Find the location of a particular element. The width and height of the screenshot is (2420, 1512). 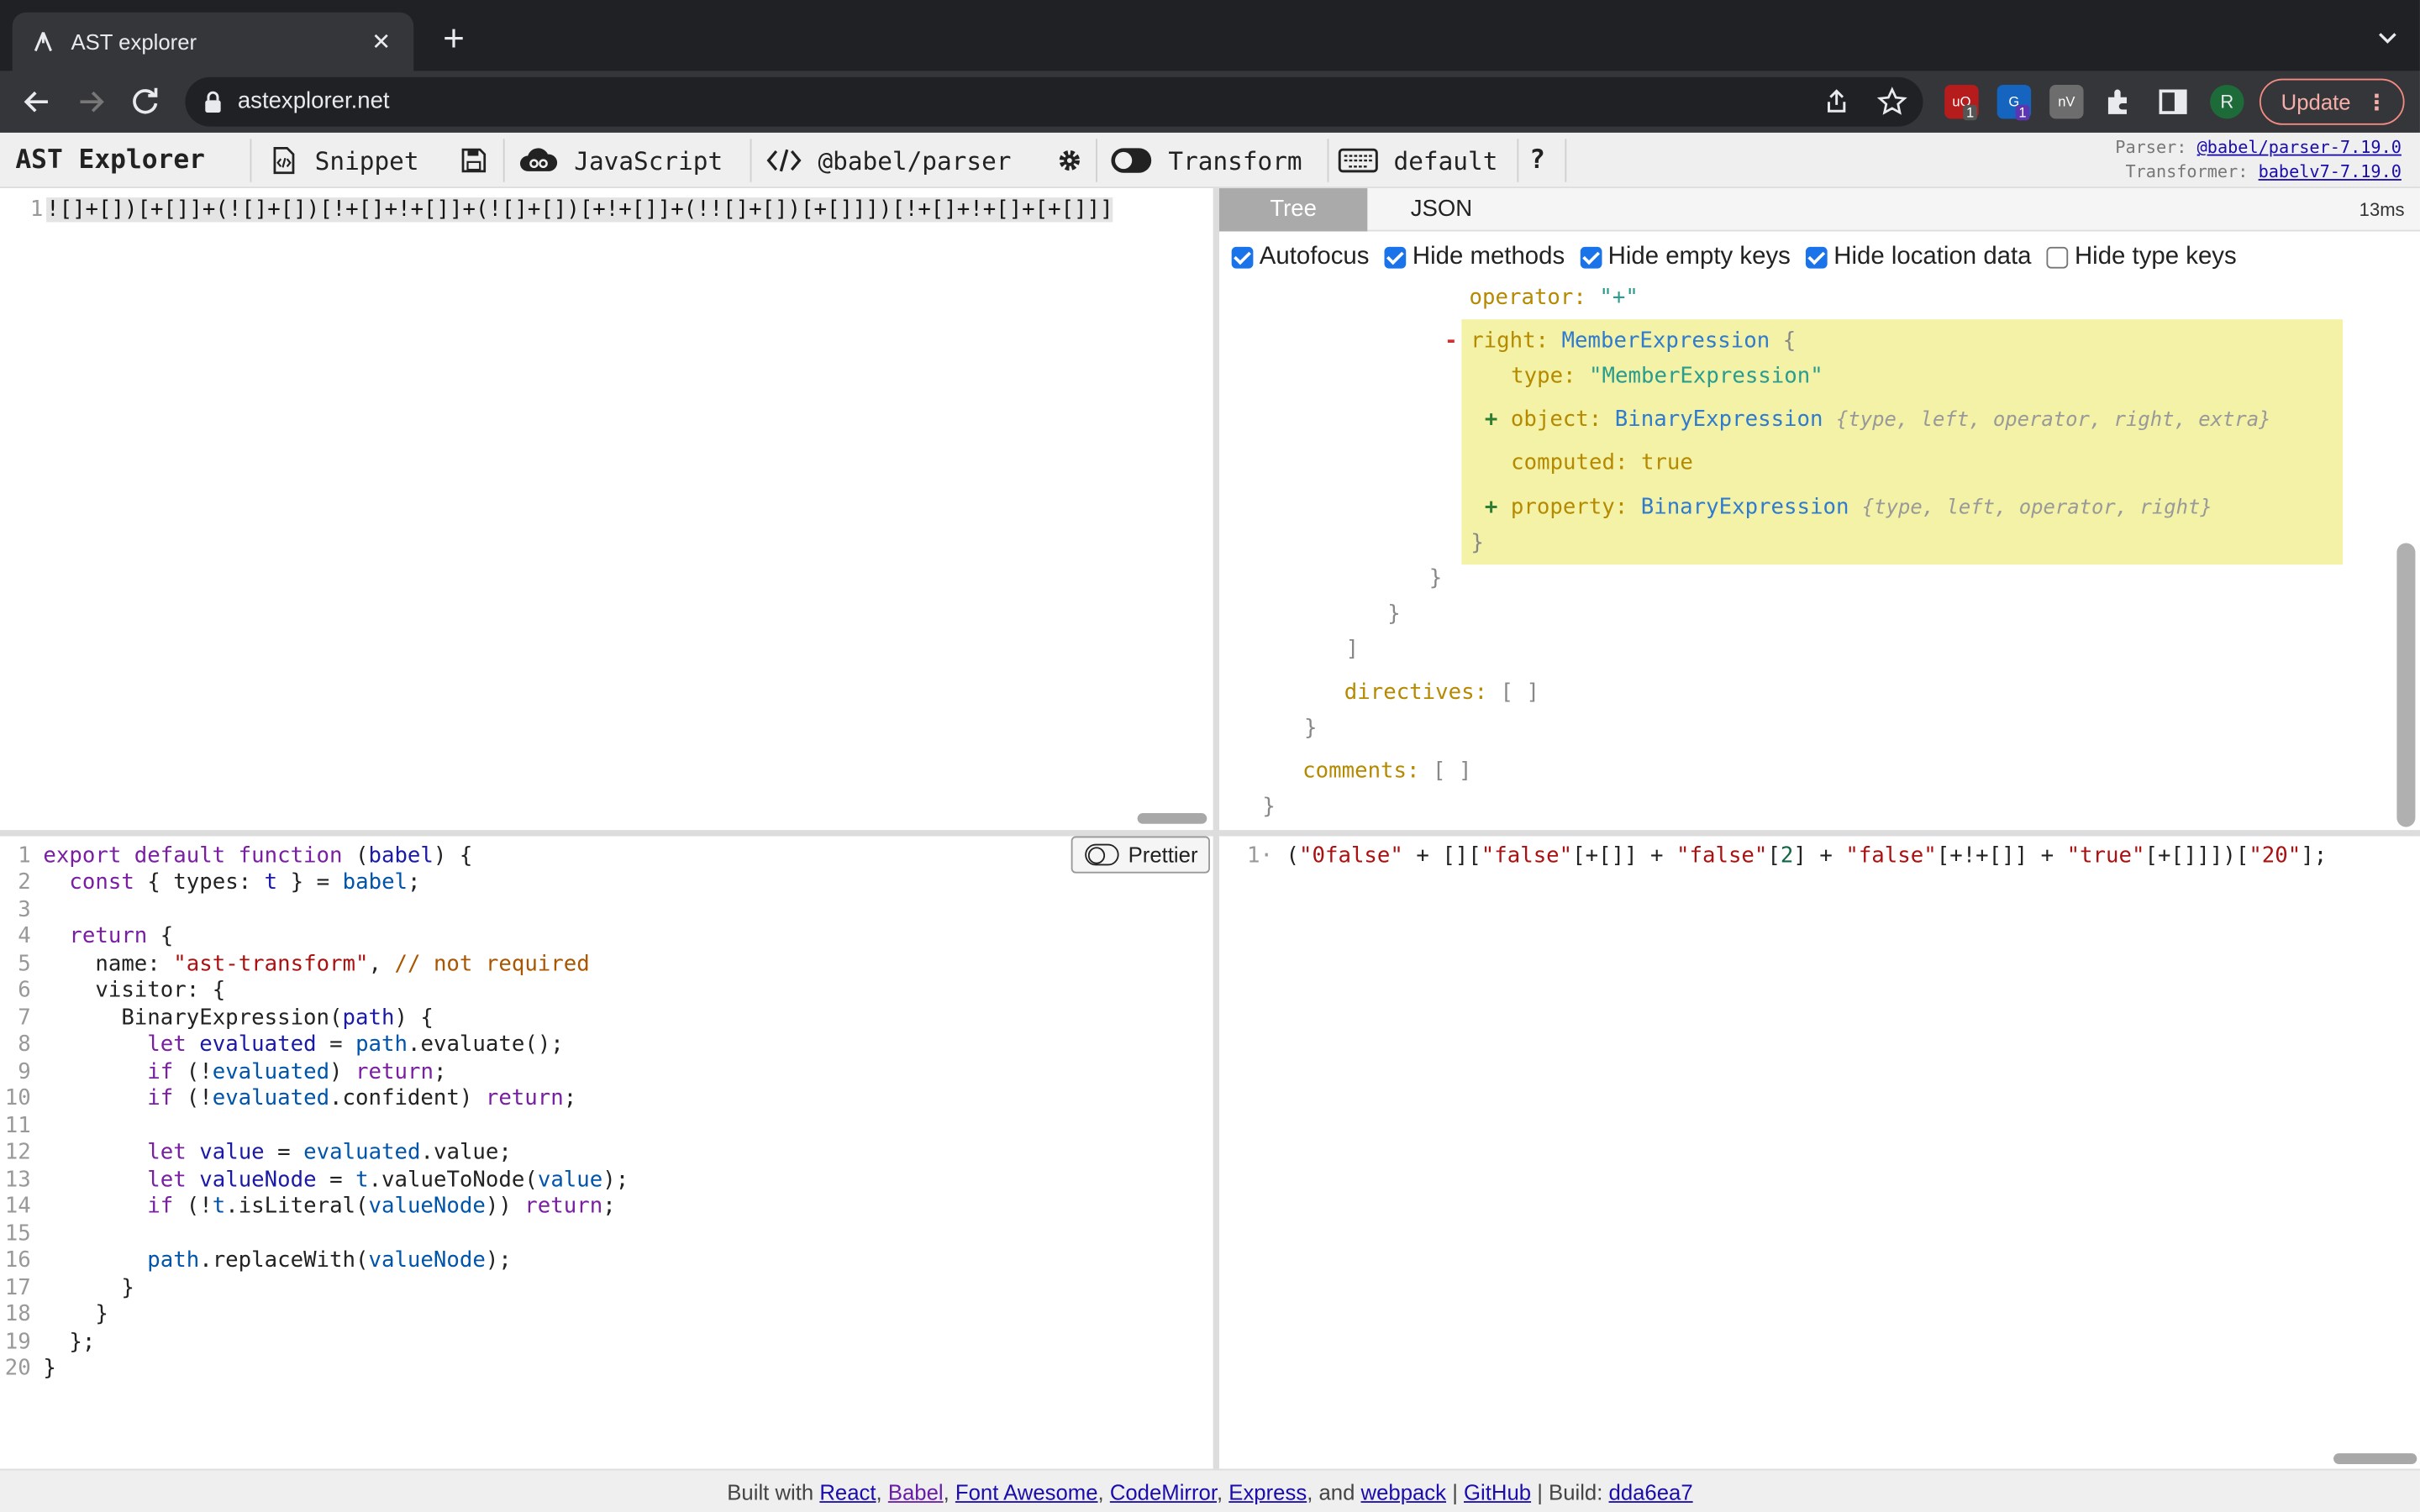

bookmark-star-icon is located at coordinates (1891, 102).